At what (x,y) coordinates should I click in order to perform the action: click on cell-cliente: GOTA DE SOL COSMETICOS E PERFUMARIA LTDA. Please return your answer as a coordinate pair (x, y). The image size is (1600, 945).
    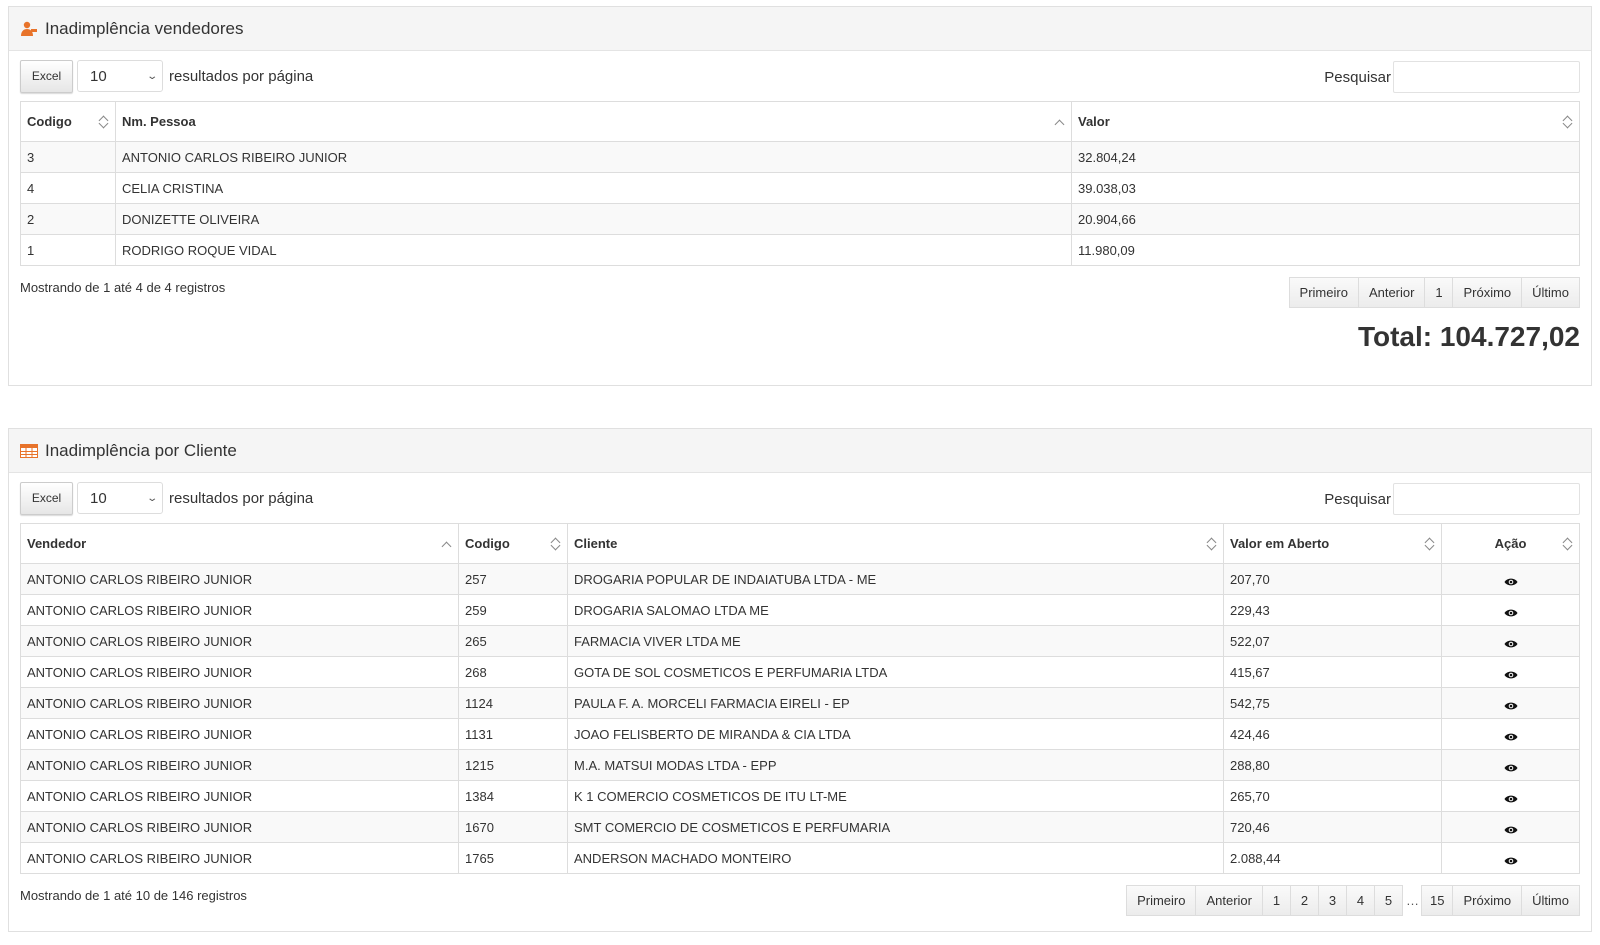
    Looking at the image, I should click on (895, 672).